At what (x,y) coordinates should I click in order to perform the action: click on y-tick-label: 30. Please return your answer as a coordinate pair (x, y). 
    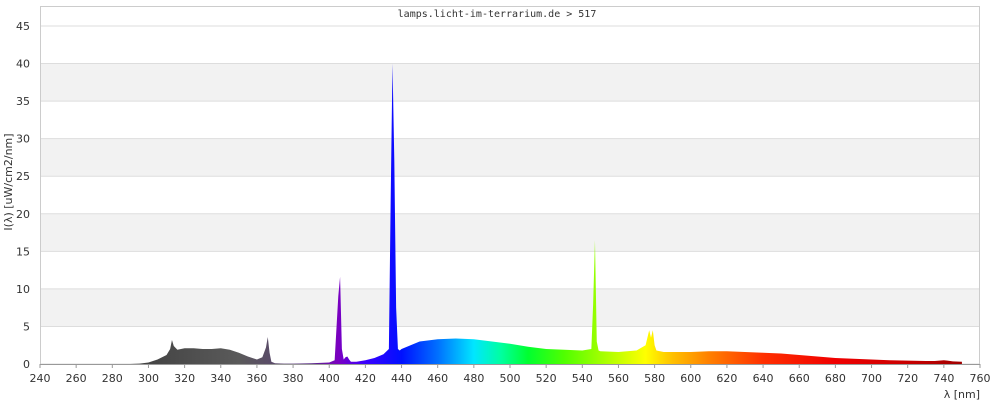
    Looking at the image, I should click on (23, 139).